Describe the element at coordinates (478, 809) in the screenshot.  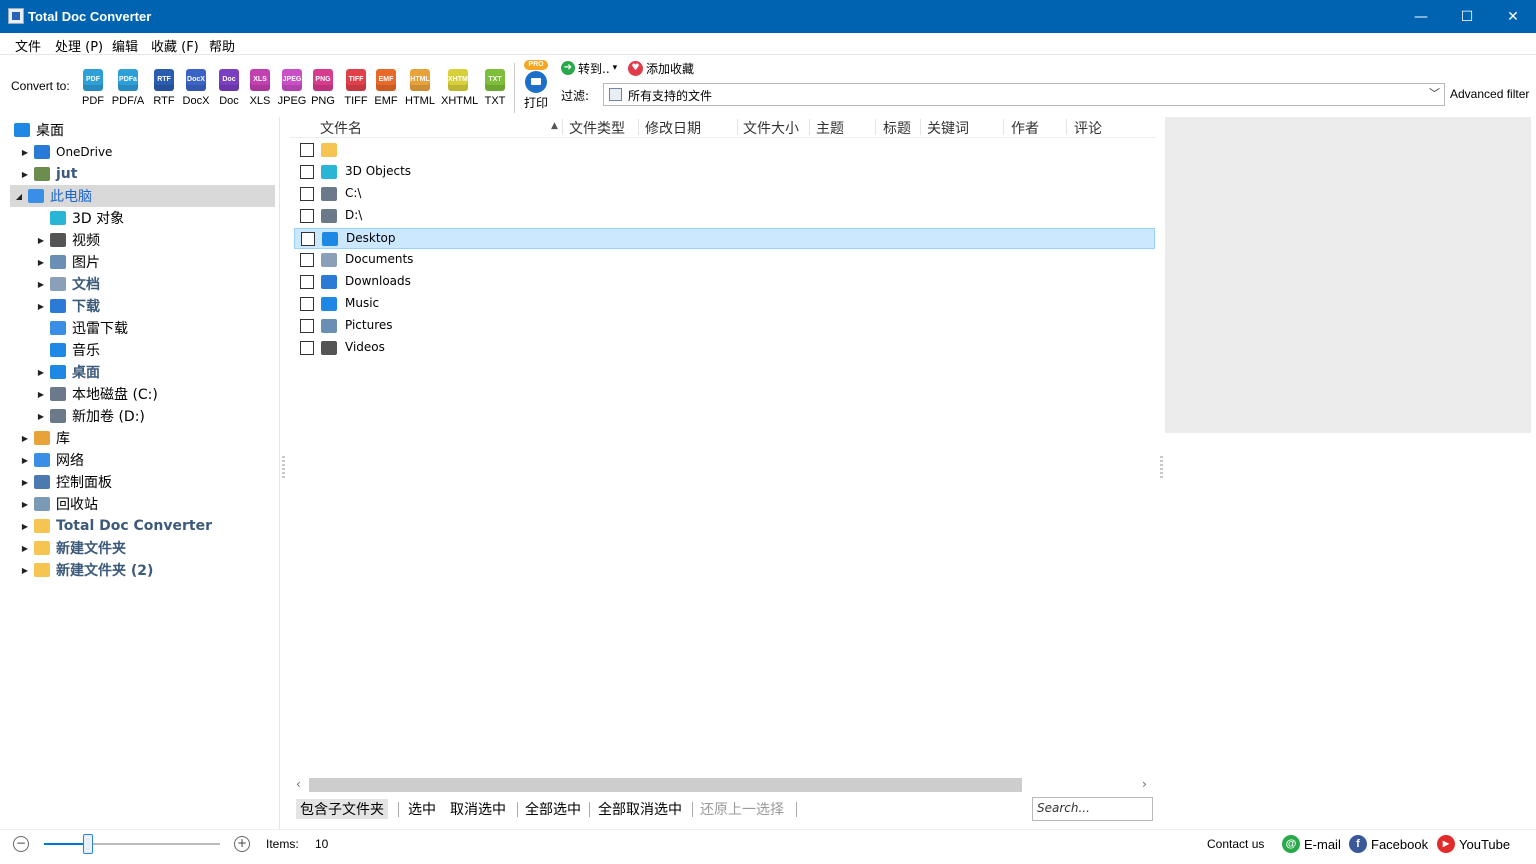
I see `deselect-button: 取消选中` at that location.